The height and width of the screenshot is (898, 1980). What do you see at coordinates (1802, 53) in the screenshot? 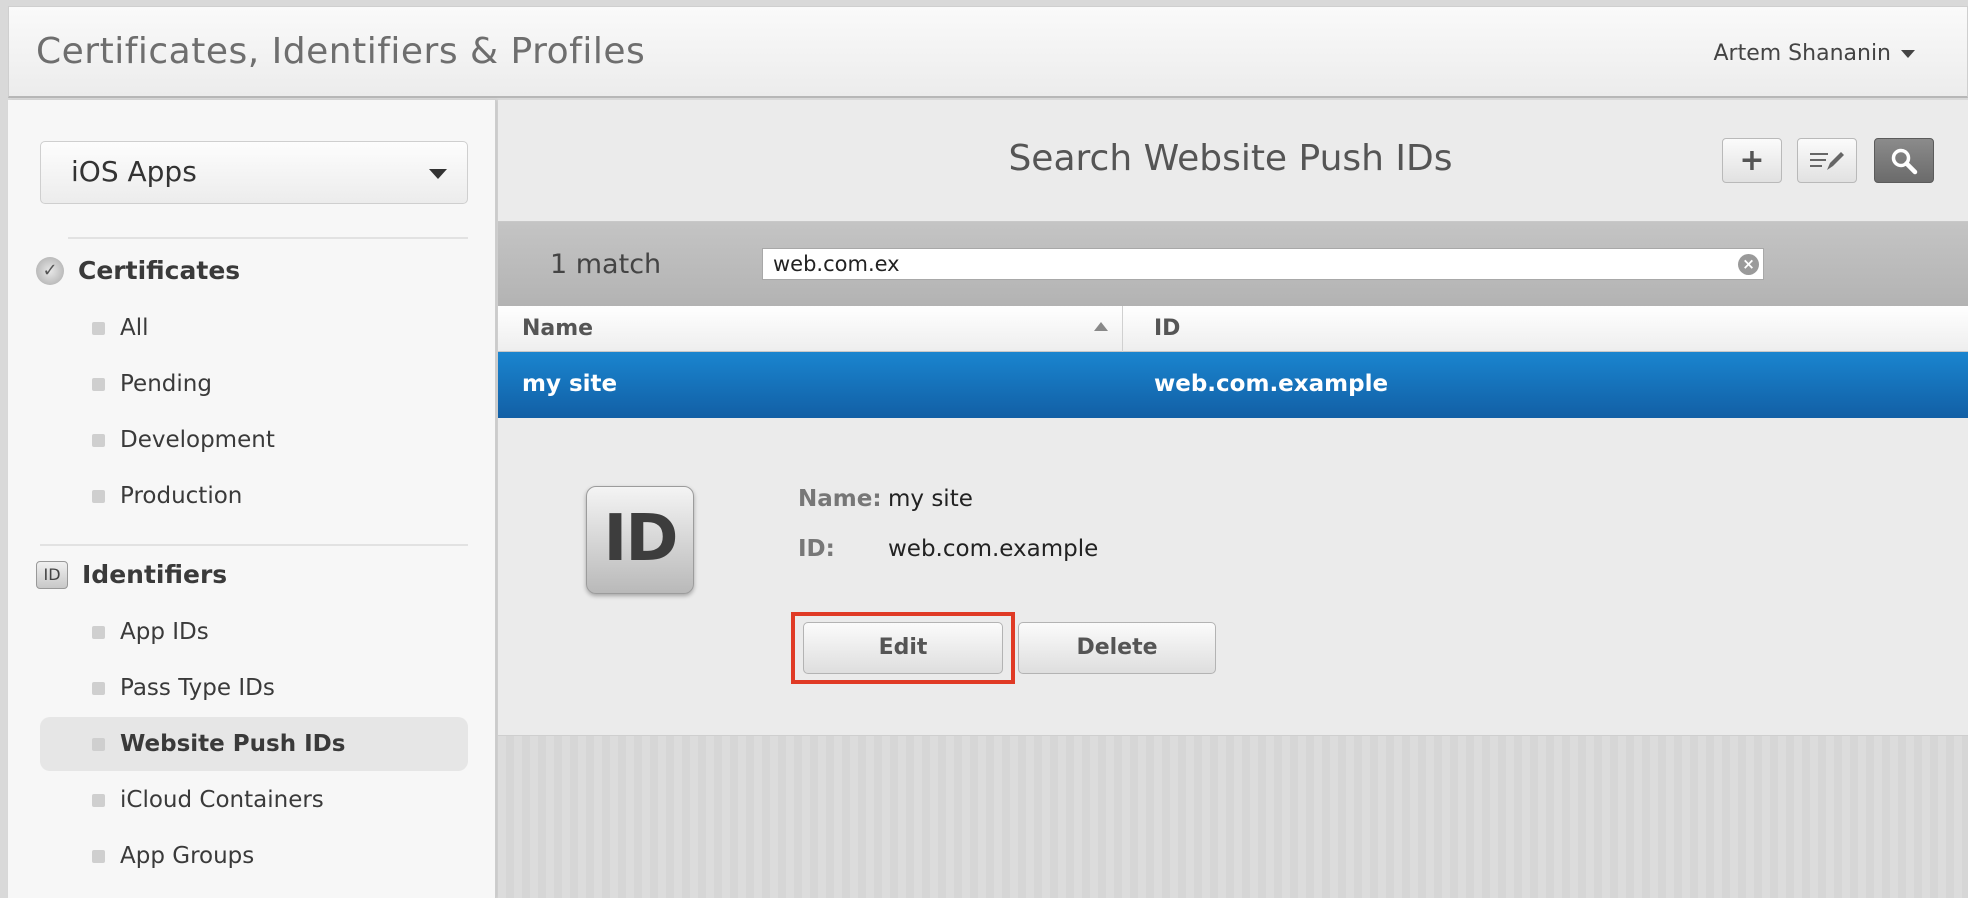
I see `user-name: Artem Shananin` at bounding box center [1802, 53].